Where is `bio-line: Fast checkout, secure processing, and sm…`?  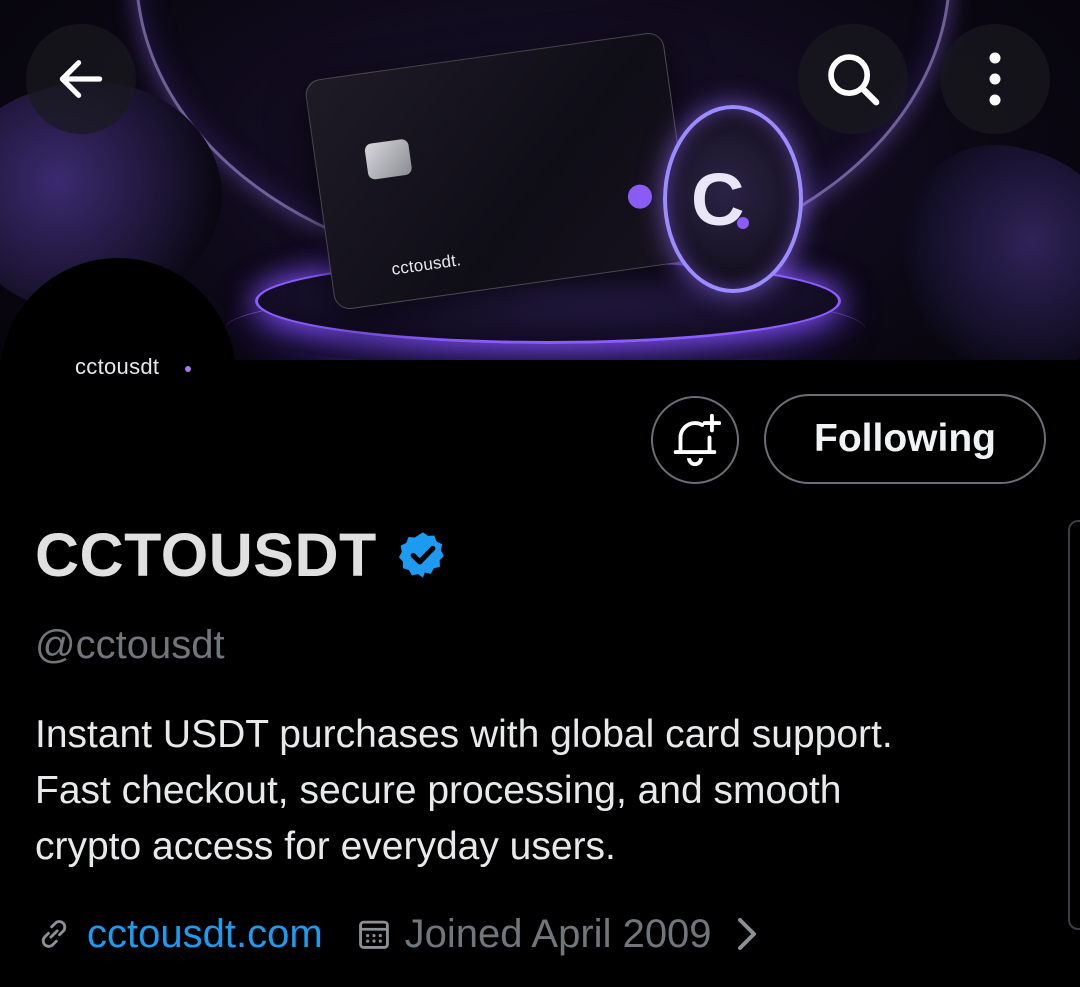 bio-line: Fast checkout, secure processing, and sm… is located at coordinates (438, 790).